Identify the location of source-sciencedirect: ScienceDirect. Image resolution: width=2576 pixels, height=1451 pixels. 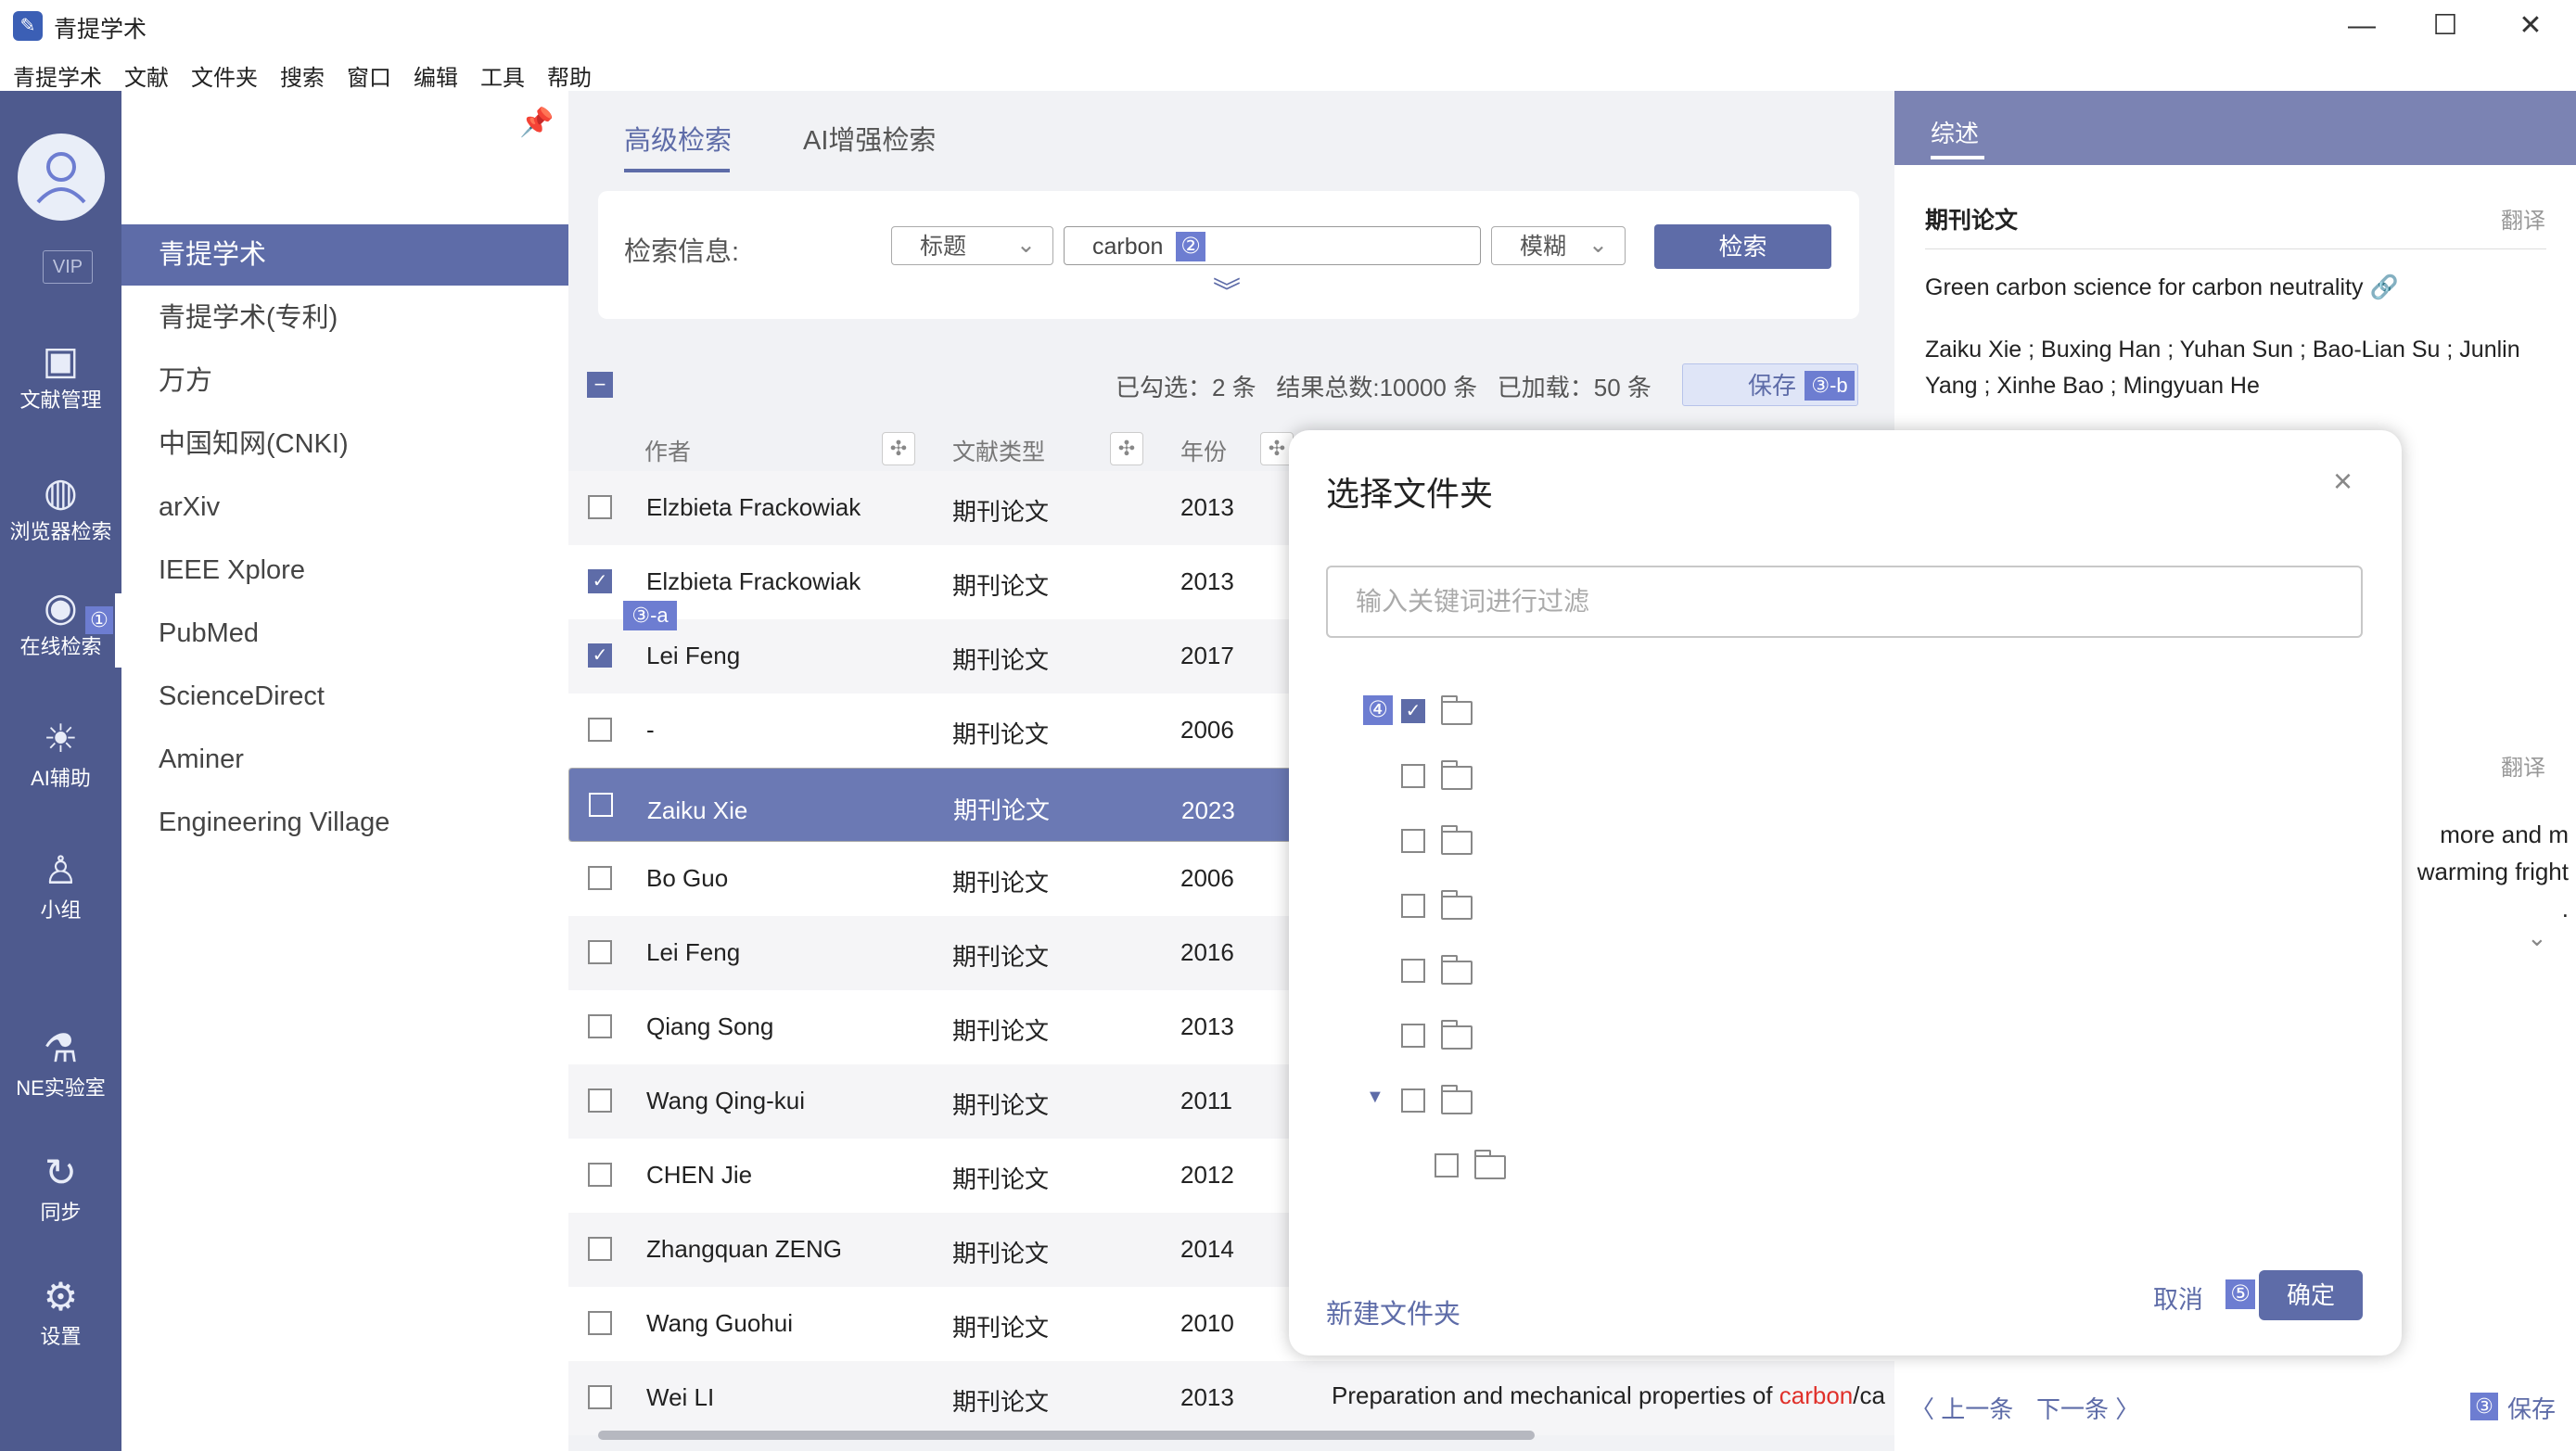
(344, 696).